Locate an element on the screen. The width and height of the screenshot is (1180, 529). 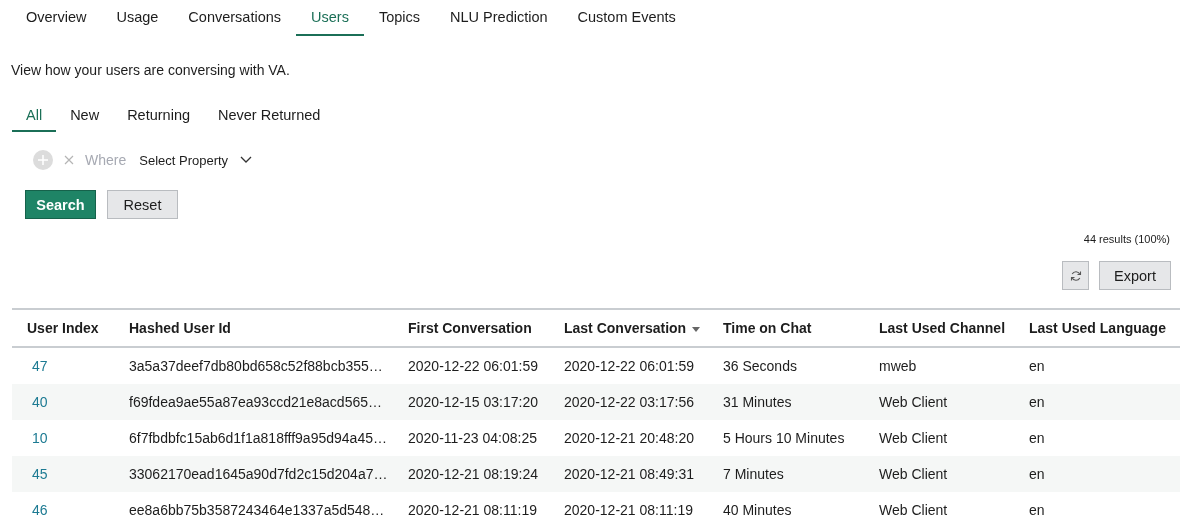
table-cell: 2020-12-21 08:49:31 is located at coordinates (629, 474).